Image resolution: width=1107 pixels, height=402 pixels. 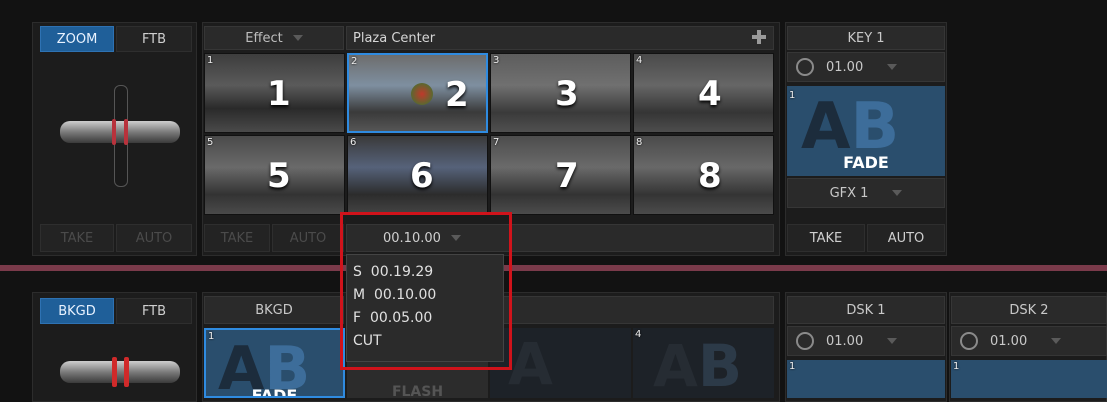 What do you see at coordinates (530, 364) in the screenshot?
I see `a-b-graphic: A` at bounding box center [530, 364].